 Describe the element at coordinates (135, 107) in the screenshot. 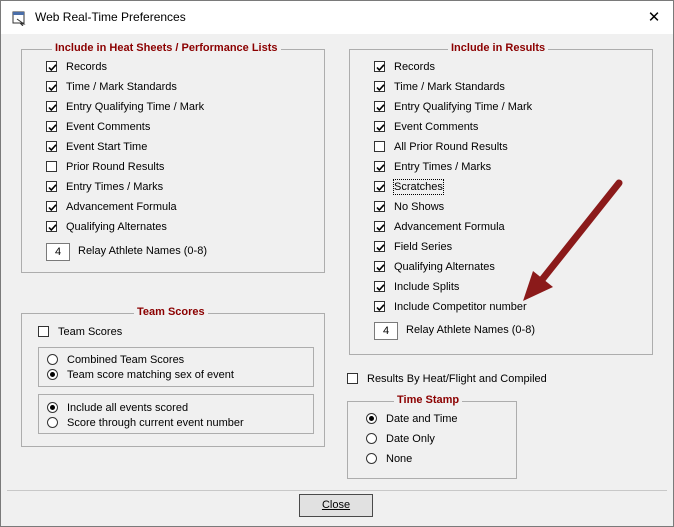

I see `heat-label-2: Entry Qualifying Time / Mark` at that location.